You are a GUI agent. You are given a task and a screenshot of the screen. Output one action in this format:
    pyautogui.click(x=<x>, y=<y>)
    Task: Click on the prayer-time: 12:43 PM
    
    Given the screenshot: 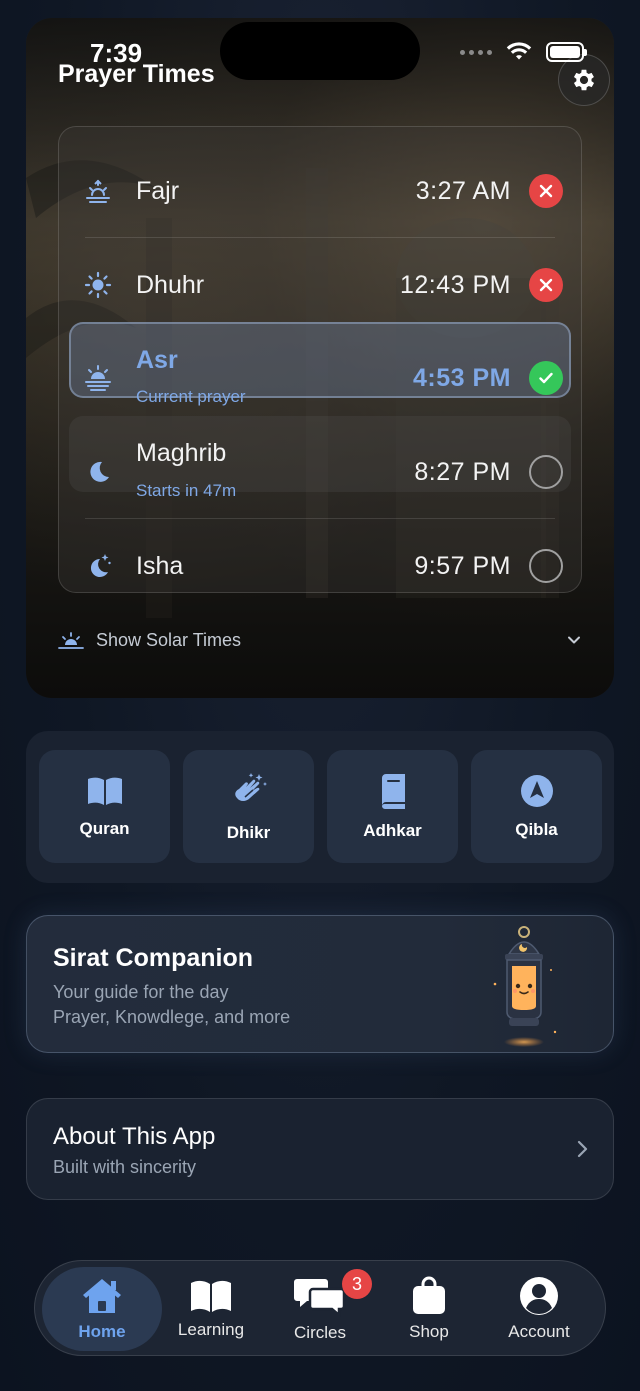 What is the action you would take?
    pyautogui.click(x=455, y=284)
    